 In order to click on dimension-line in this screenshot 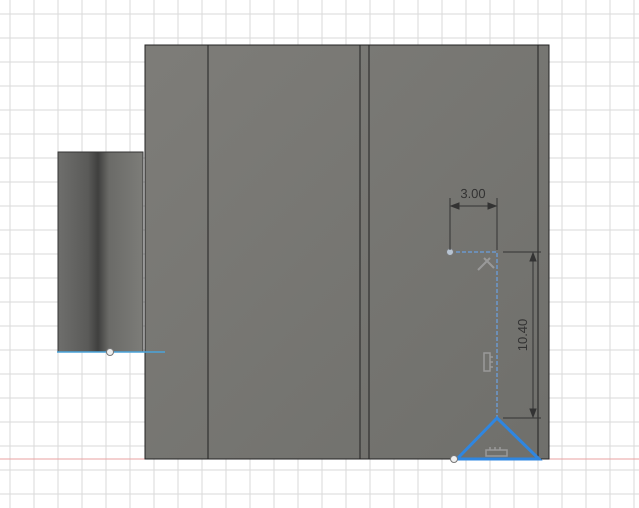, I will do `click(474, 224)`.